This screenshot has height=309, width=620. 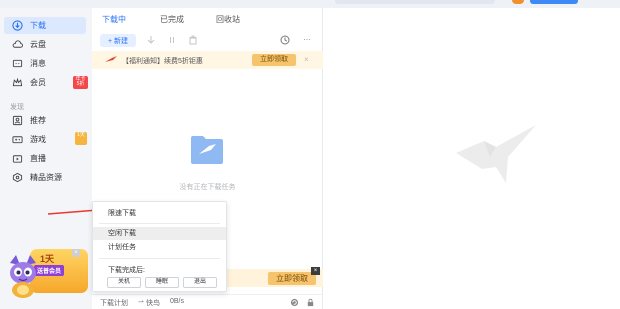 I want to click on sidebar-item-label: 游戏, so click(x=38, y=139).